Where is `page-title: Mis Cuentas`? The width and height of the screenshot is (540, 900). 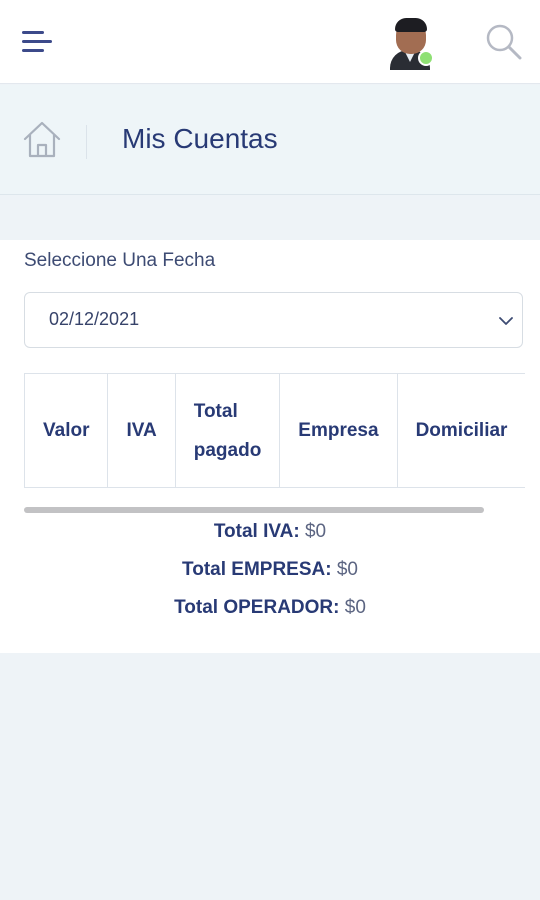 page-title: Mis Cuentas is located at coordinates (200, 138).